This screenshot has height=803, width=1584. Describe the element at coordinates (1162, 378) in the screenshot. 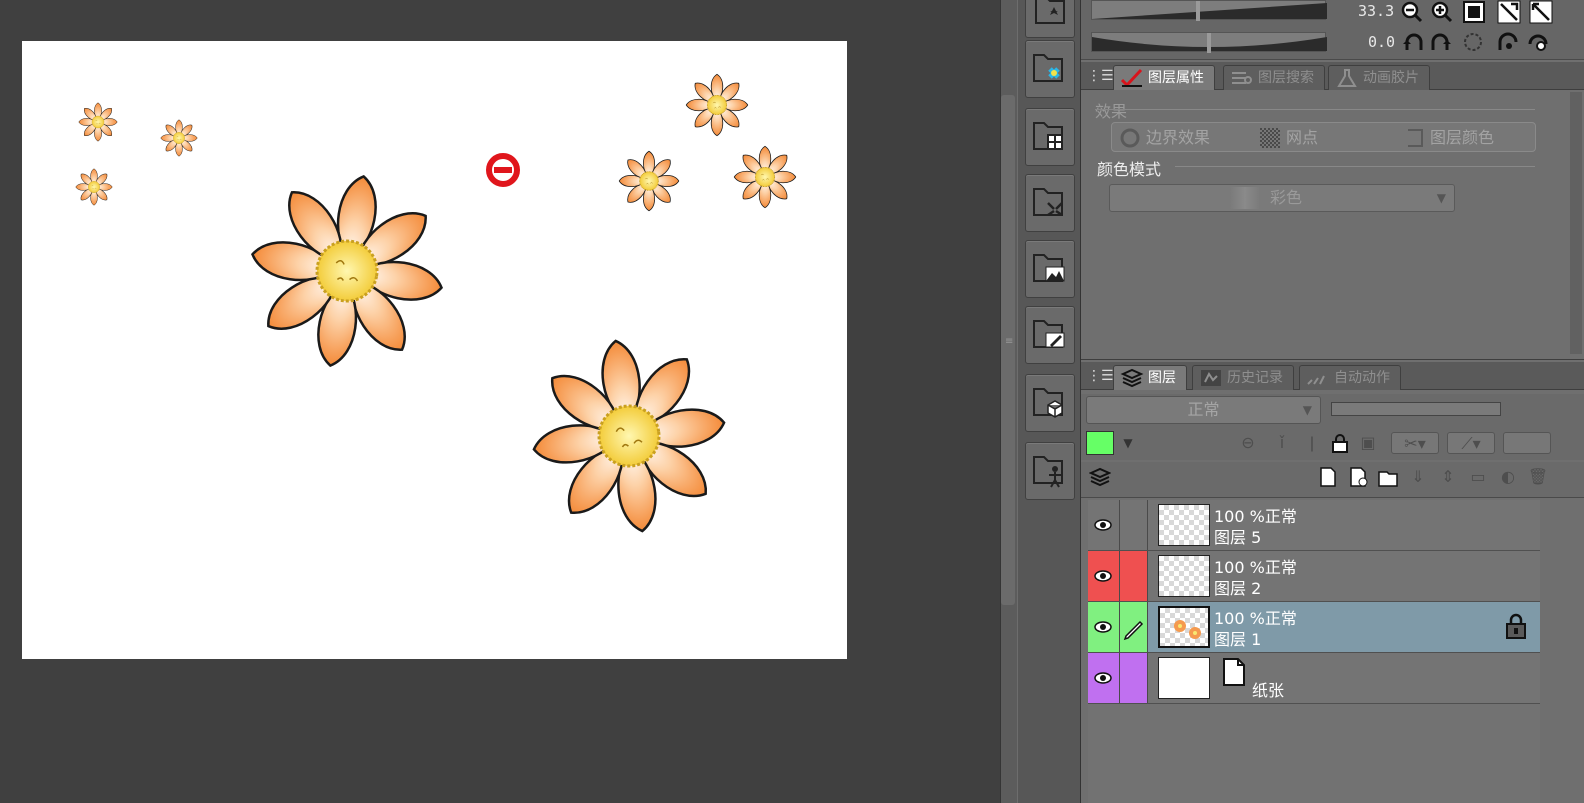

I see `tab-label: 图层` at that location.